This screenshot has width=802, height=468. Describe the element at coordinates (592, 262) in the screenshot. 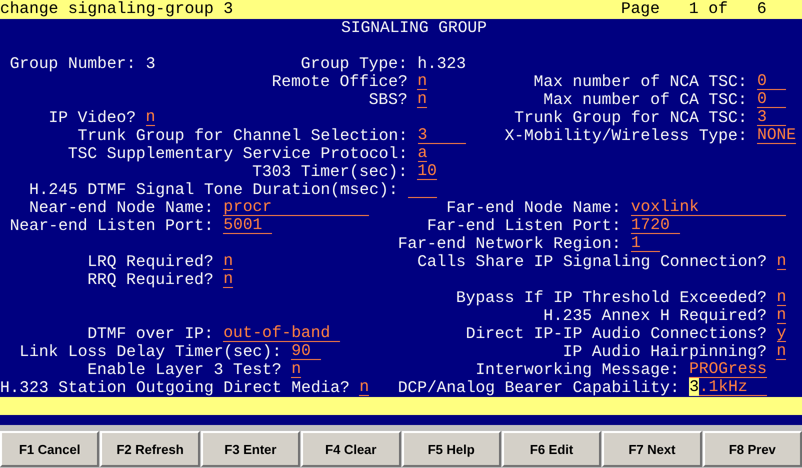

I see `field-label: Calls Share IP Signaling Connection?` at that location.